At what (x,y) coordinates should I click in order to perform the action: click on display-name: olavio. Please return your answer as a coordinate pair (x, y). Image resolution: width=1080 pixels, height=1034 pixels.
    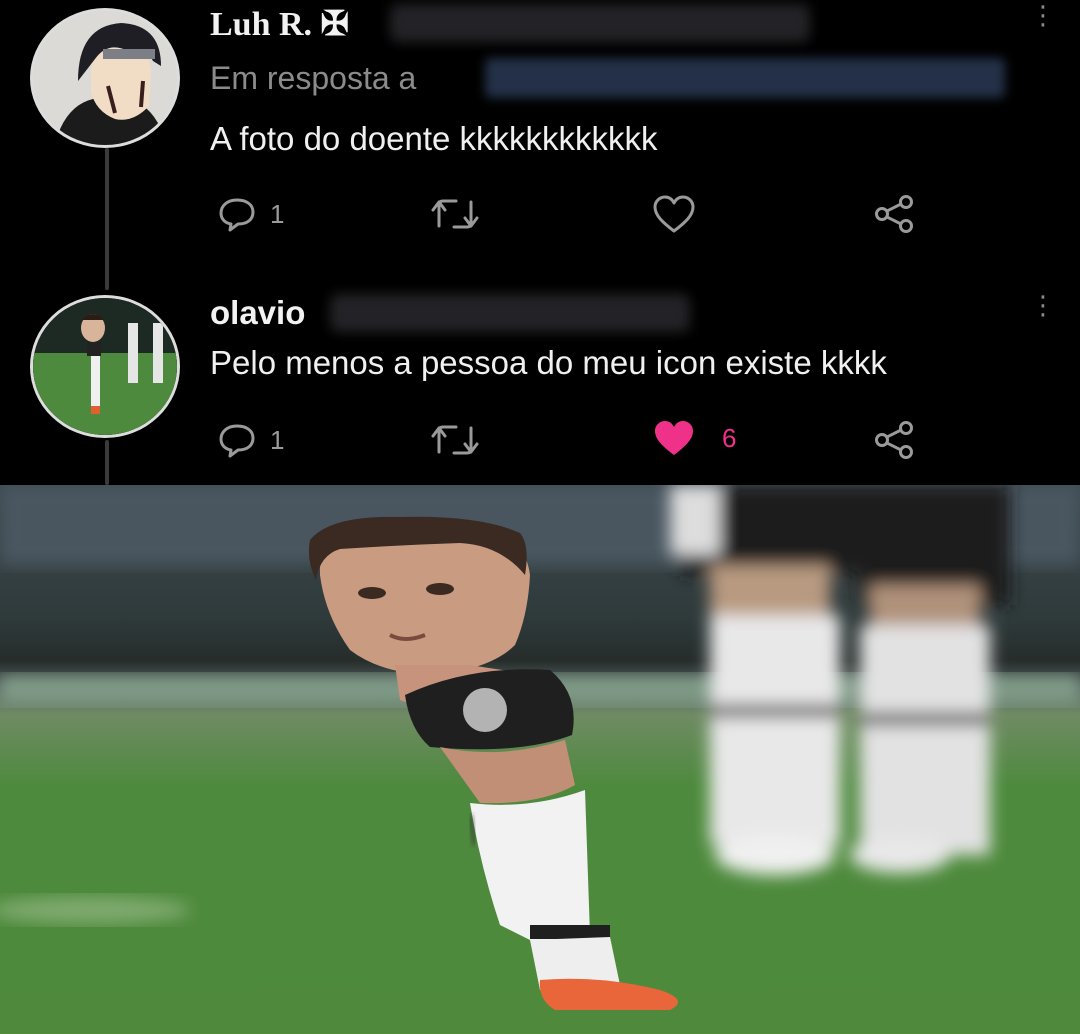
    Looking at the image, I should click on (257, 313).